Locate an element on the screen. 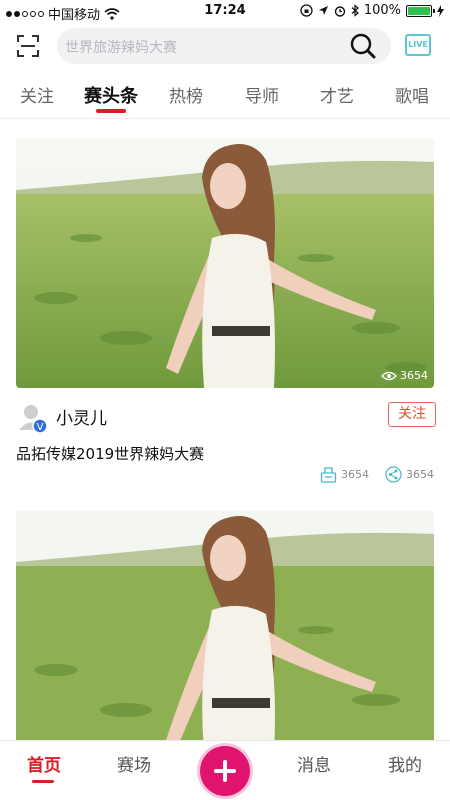 This screenshot has height=800, width=450. view-count-value: 3654 is located at coordinates (414, 375).